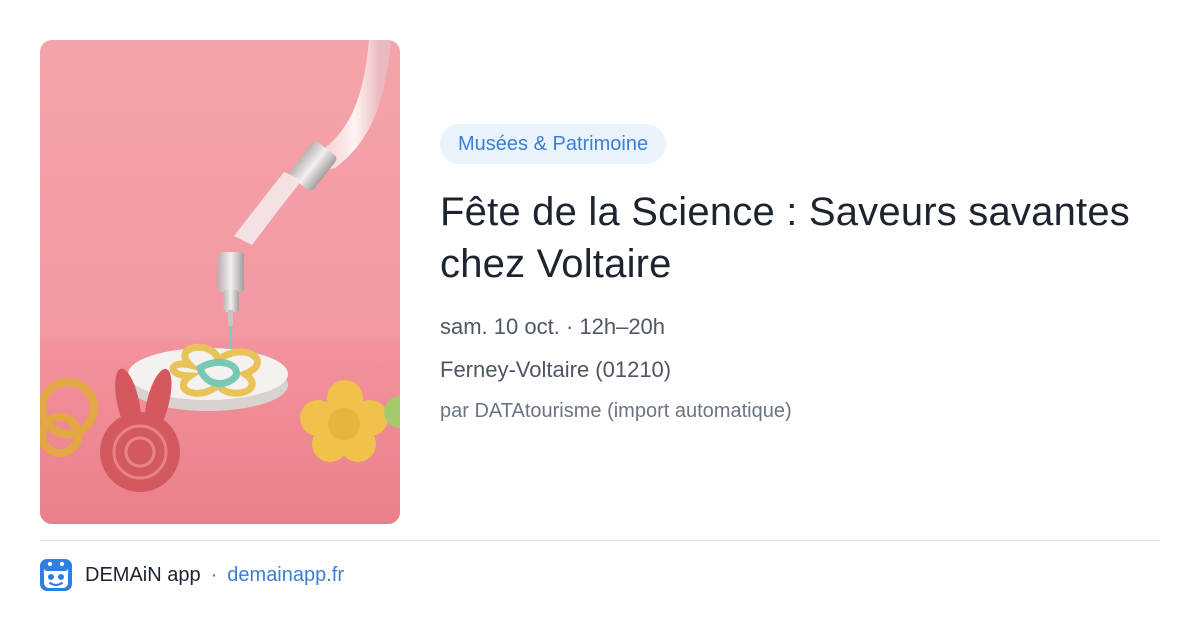  Describe the element at coordinates (556, 369) in the screenshot. I see `event-location: Ferney-Voltaire (01210)` at that location.